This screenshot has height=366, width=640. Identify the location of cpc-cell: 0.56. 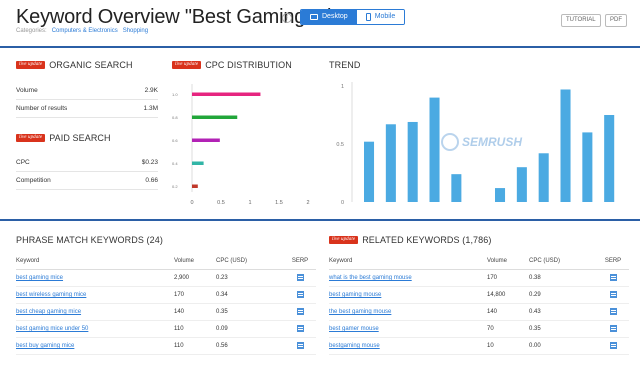
(222, 346).